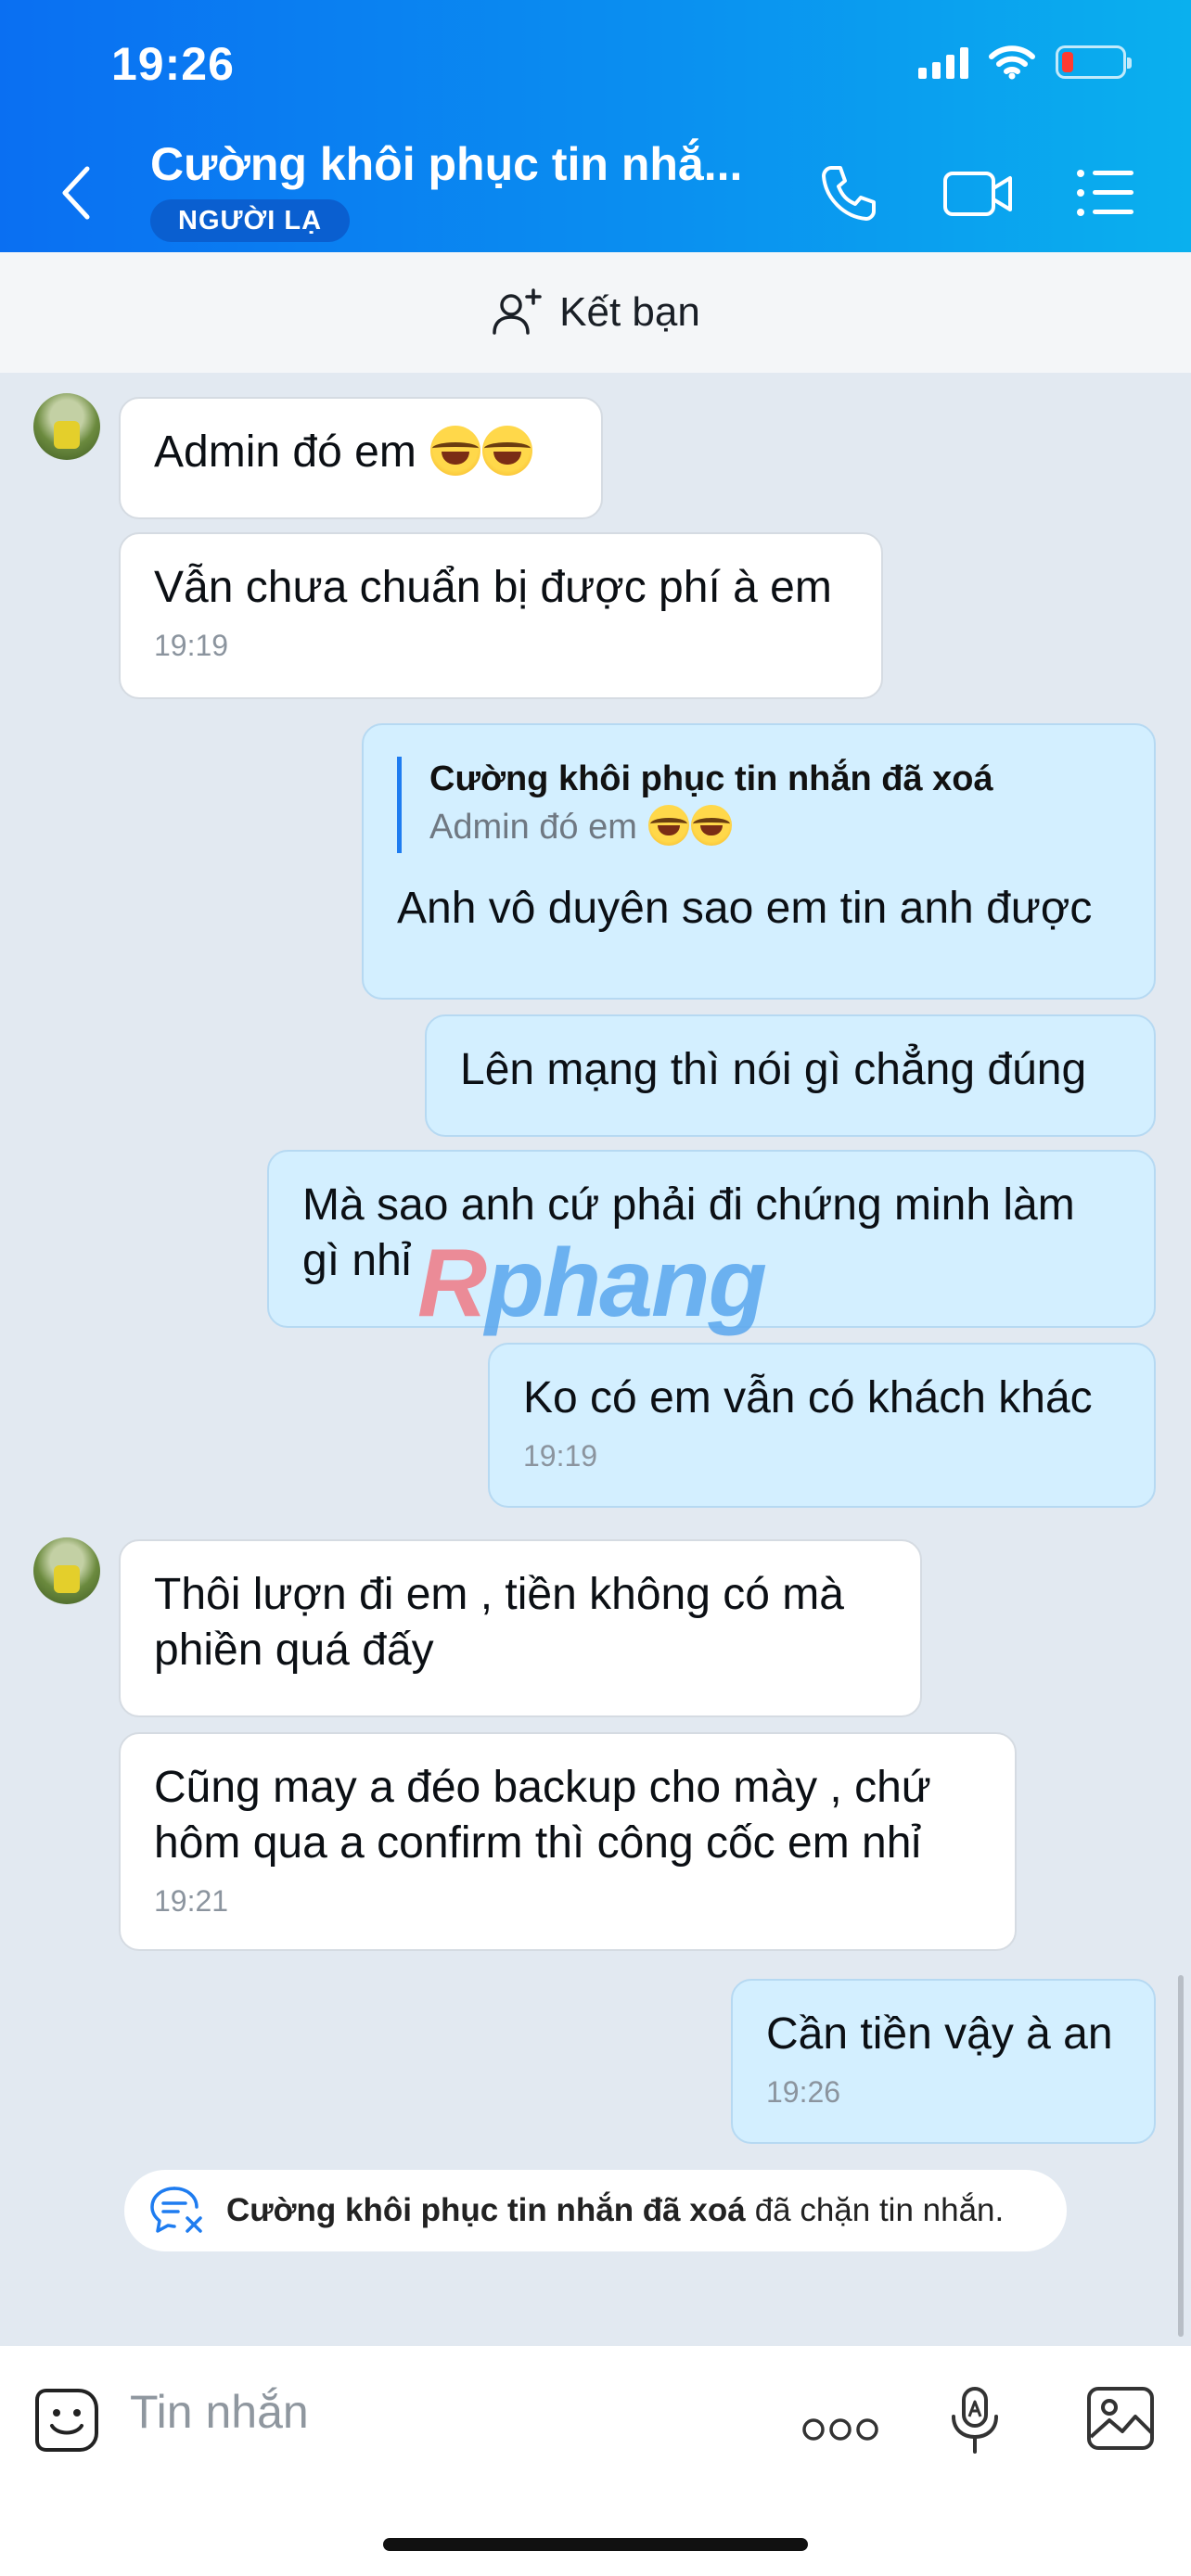 This screenshot has width=1191, height=2576. I want to click on message-input: Tin nhắn, so click(219, 2412).